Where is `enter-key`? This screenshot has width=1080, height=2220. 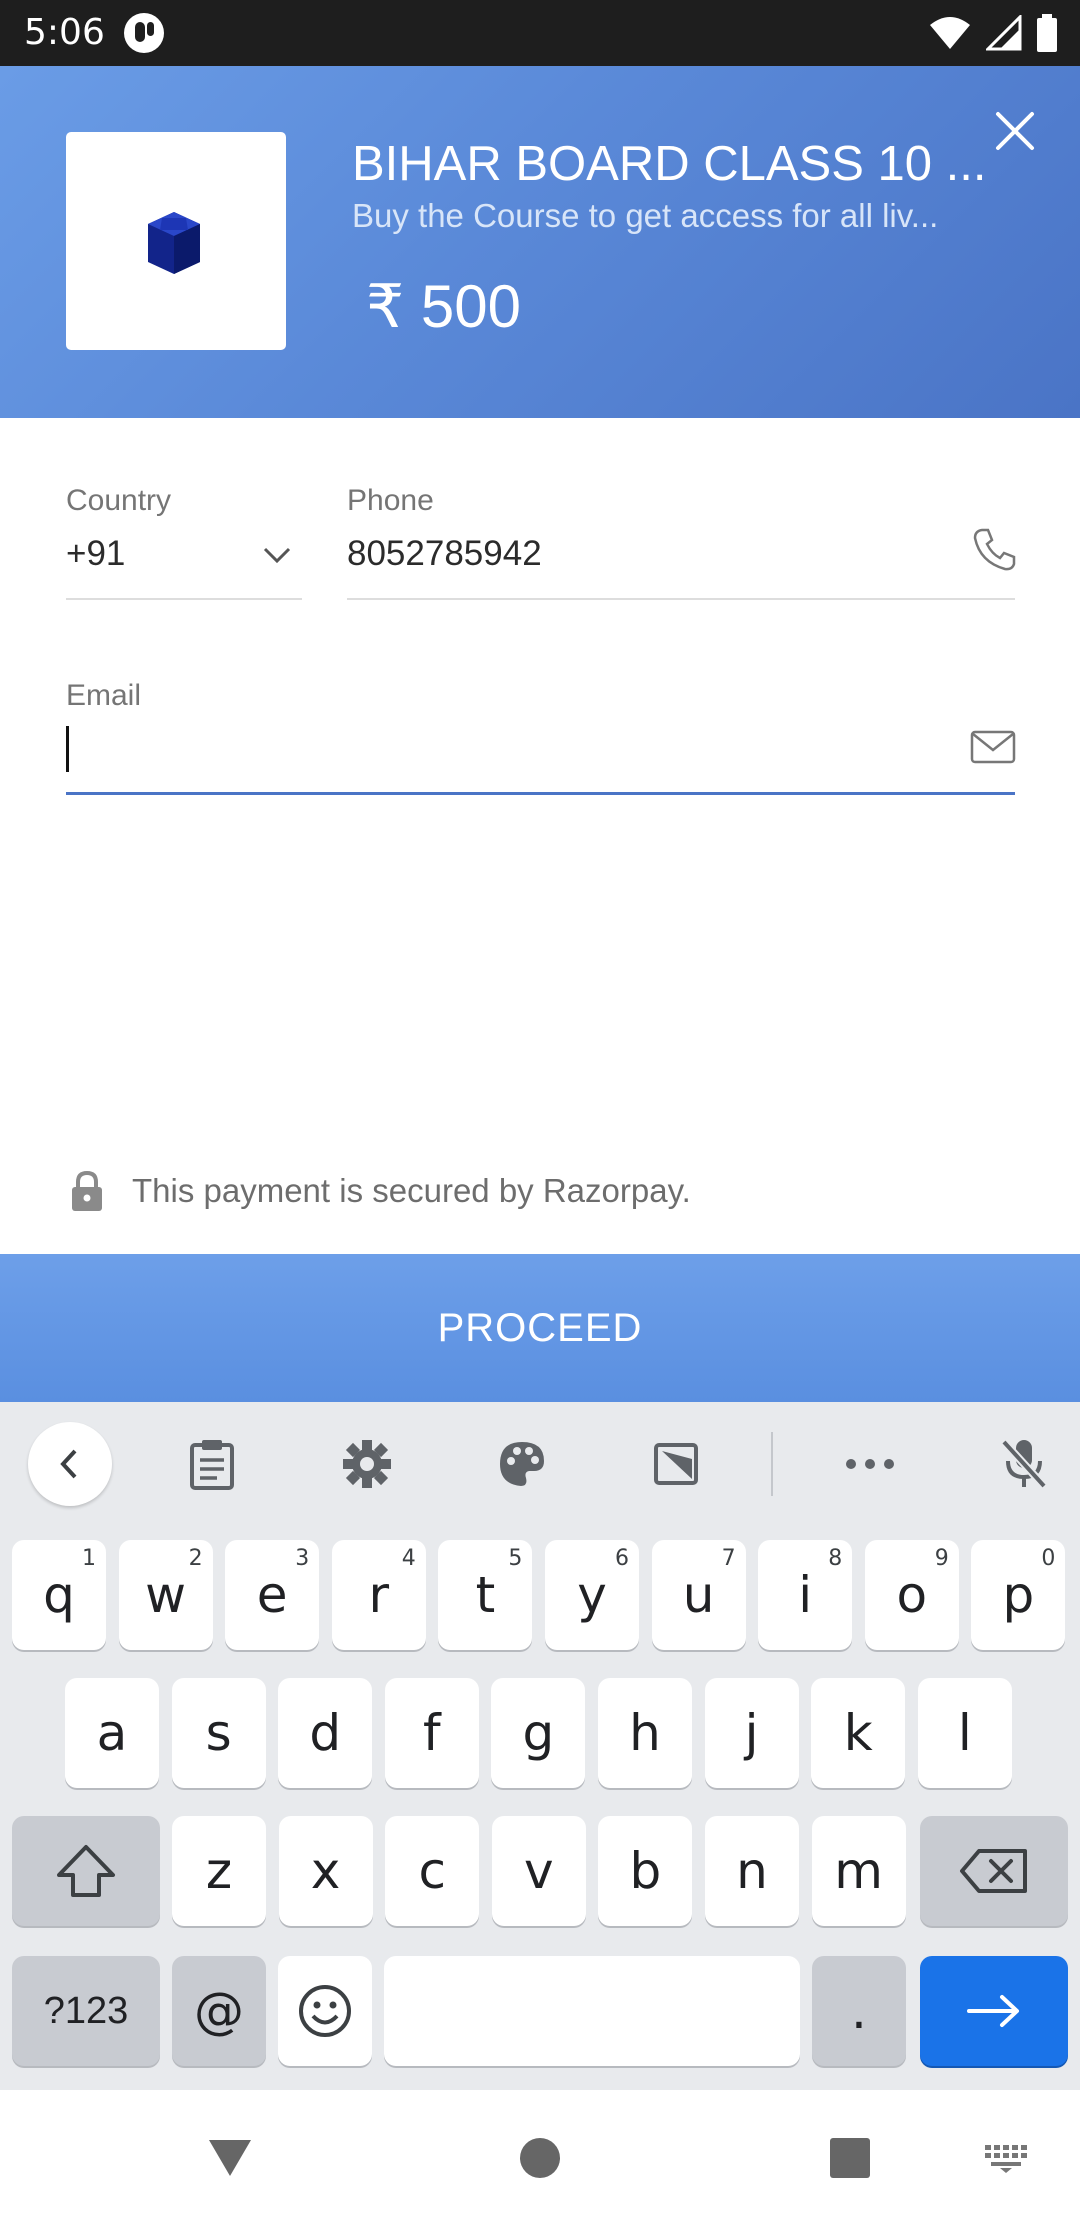 enter-key is located at coordinates (994, 2011).